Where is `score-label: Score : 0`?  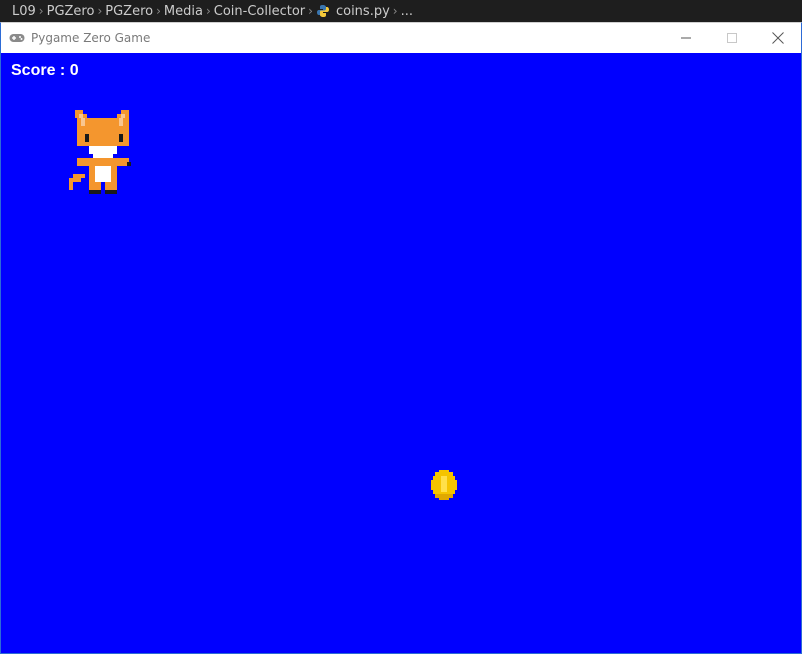 score-label: Score : 0 is located at coordinates (45, 70).